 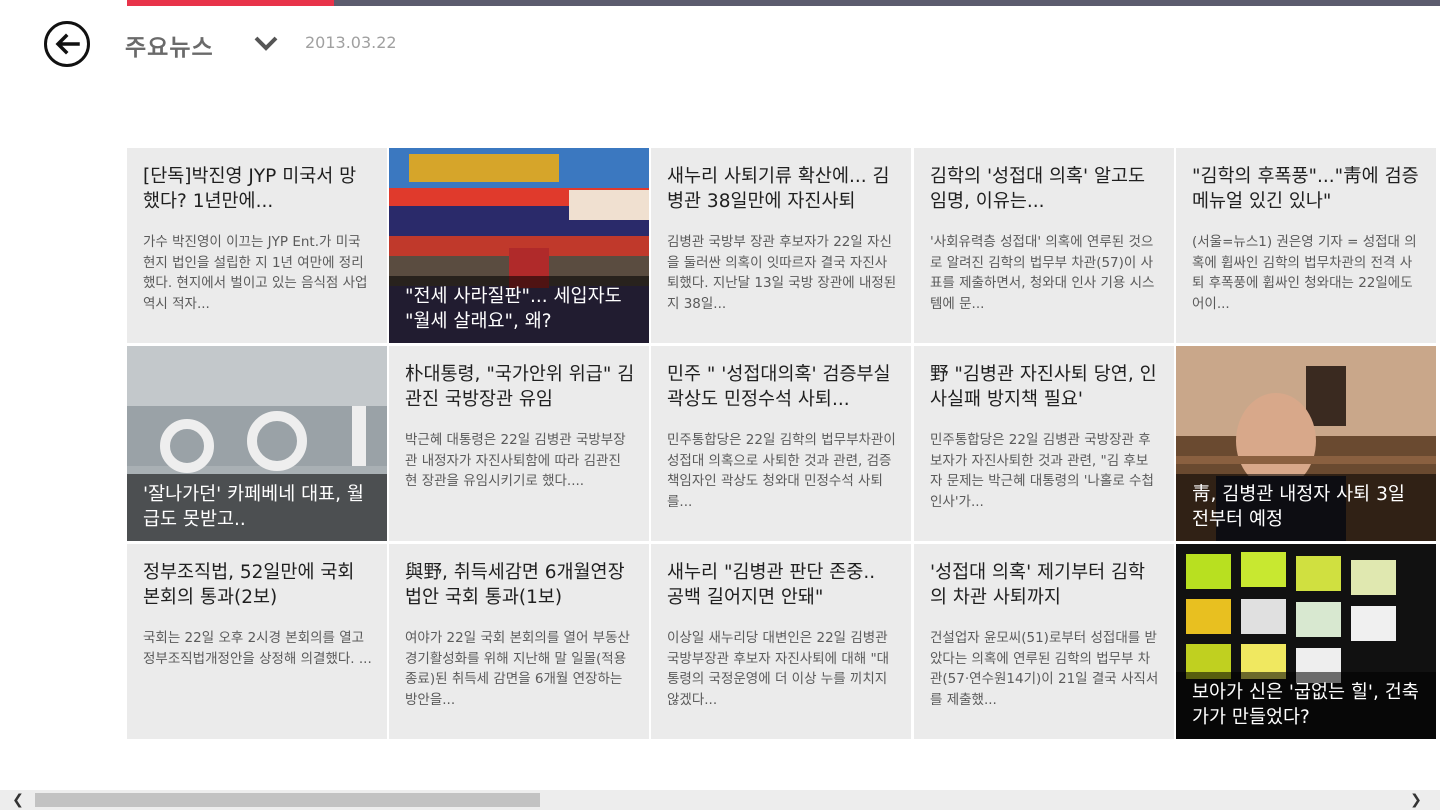 I want to click on scrollbar-thumb, so click(x=287, y=800).